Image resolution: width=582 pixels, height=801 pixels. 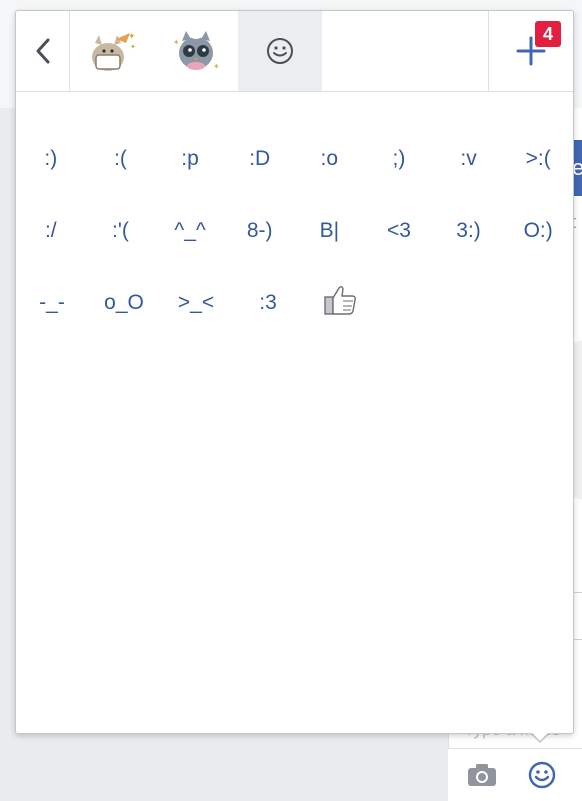 I want to click on chevron-left-icon, so click(x=42, y=51).